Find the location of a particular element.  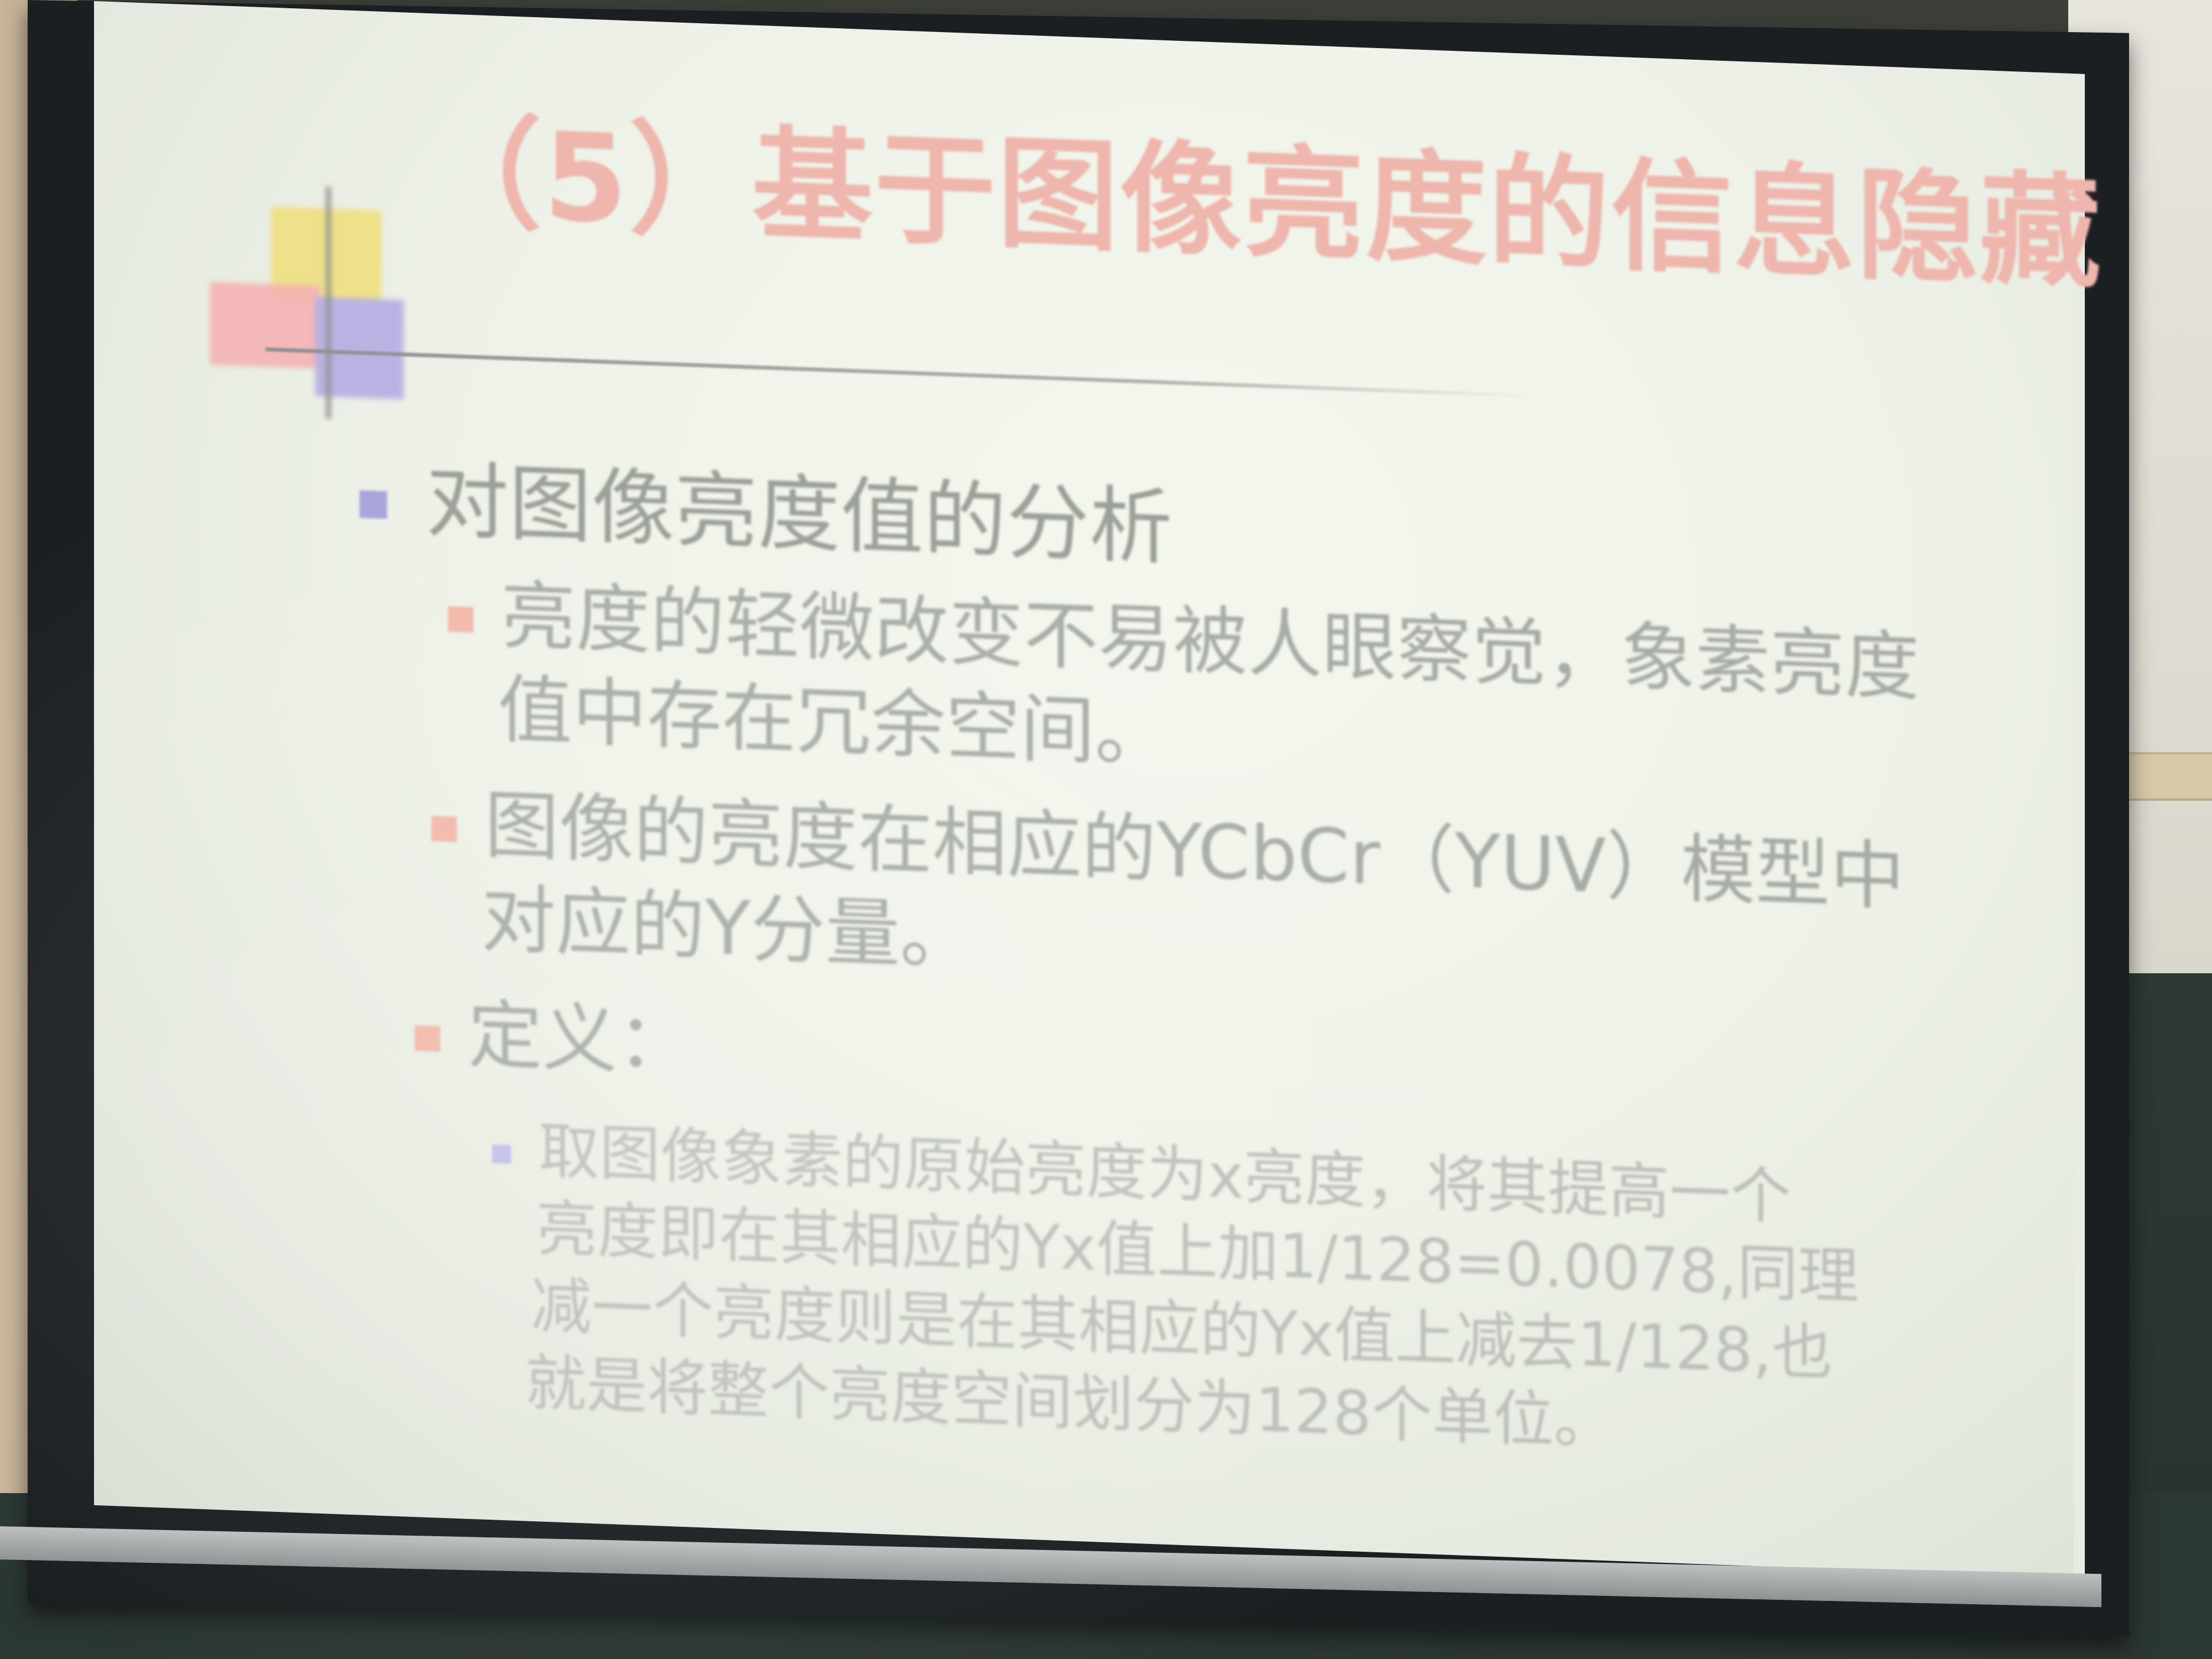

deco-red-square is located at coordinates (266, 325).